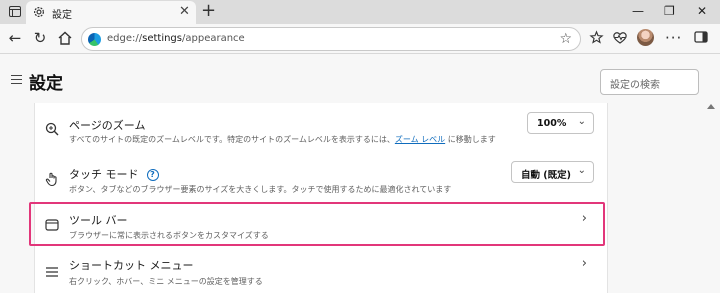  What do you see at coordinates (596, 37) in the screenshot?
I see `favorites-icon` at bounding box center [596, 37].